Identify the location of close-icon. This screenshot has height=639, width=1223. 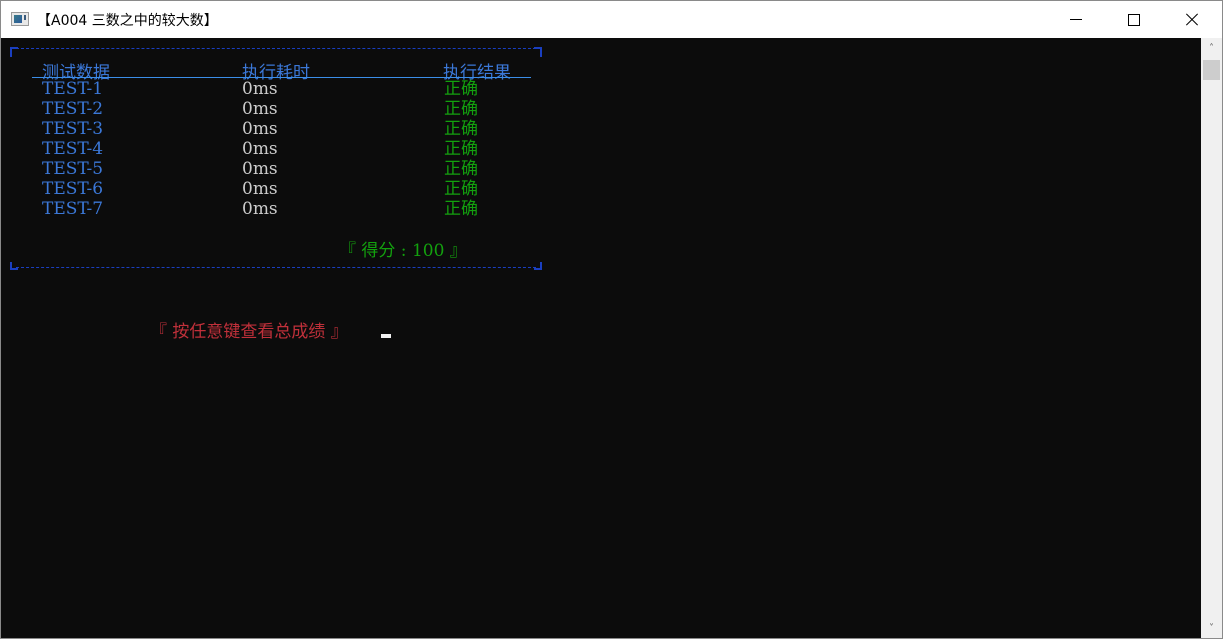
(1192, 20).